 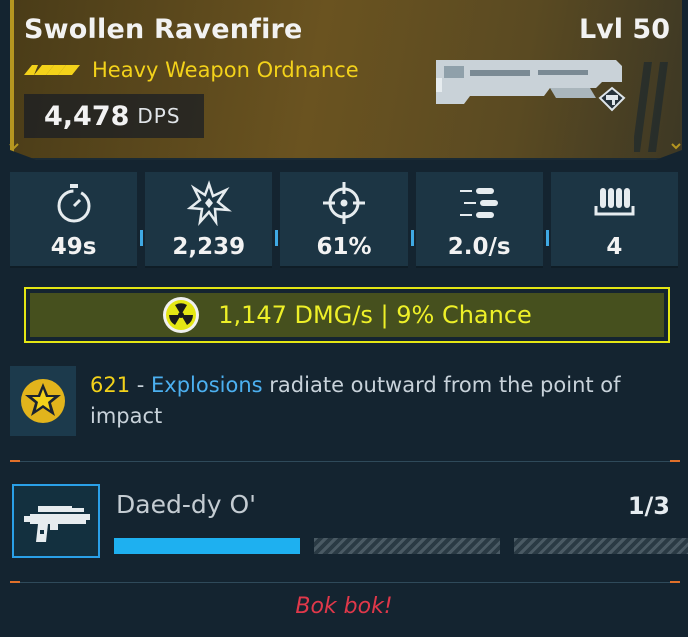 What do you see at coordinates (479, 203) in the screenshot?
I see `bullets-fire-rate-icon` at bounding box center [479, 203].